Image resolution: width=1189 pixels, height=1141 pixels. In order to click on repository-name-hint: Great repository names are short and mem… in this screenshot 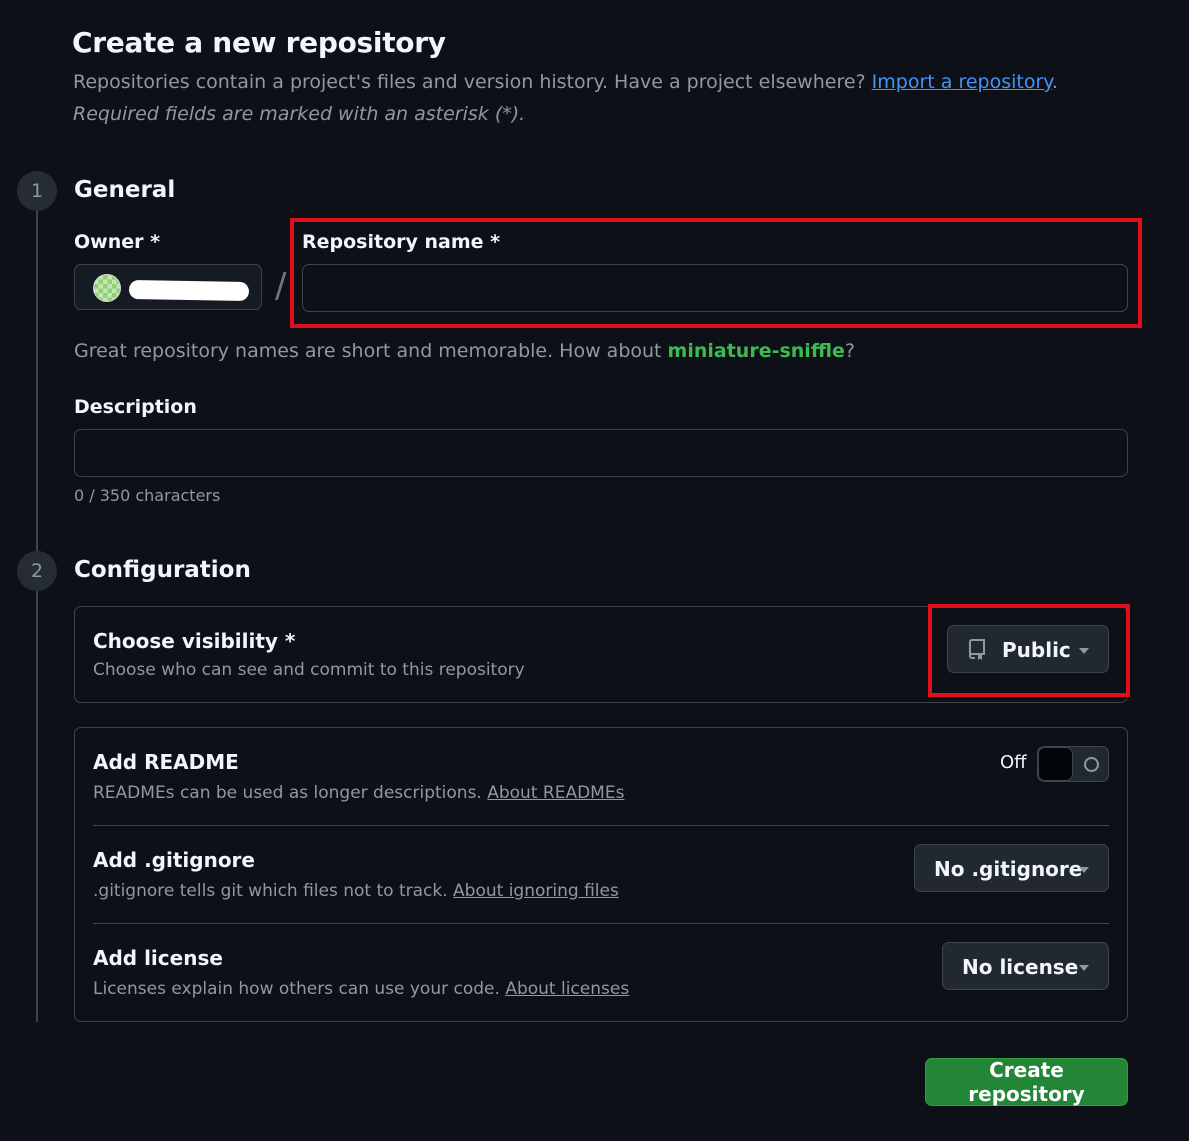, I will do `click(464, 351)`.